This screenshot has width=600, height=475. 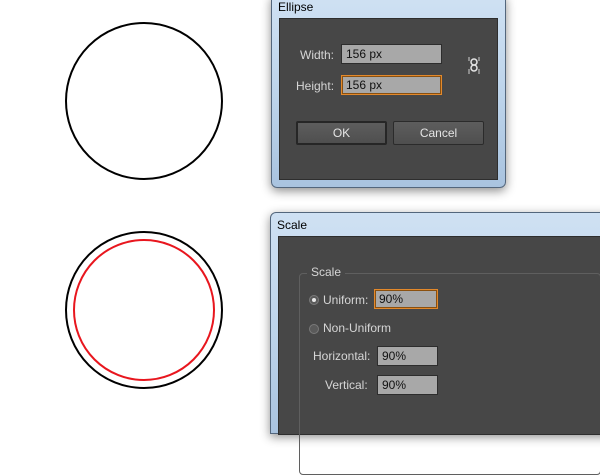 I want to click on vertical-label: Vertical:, so click(x=346, y=385).